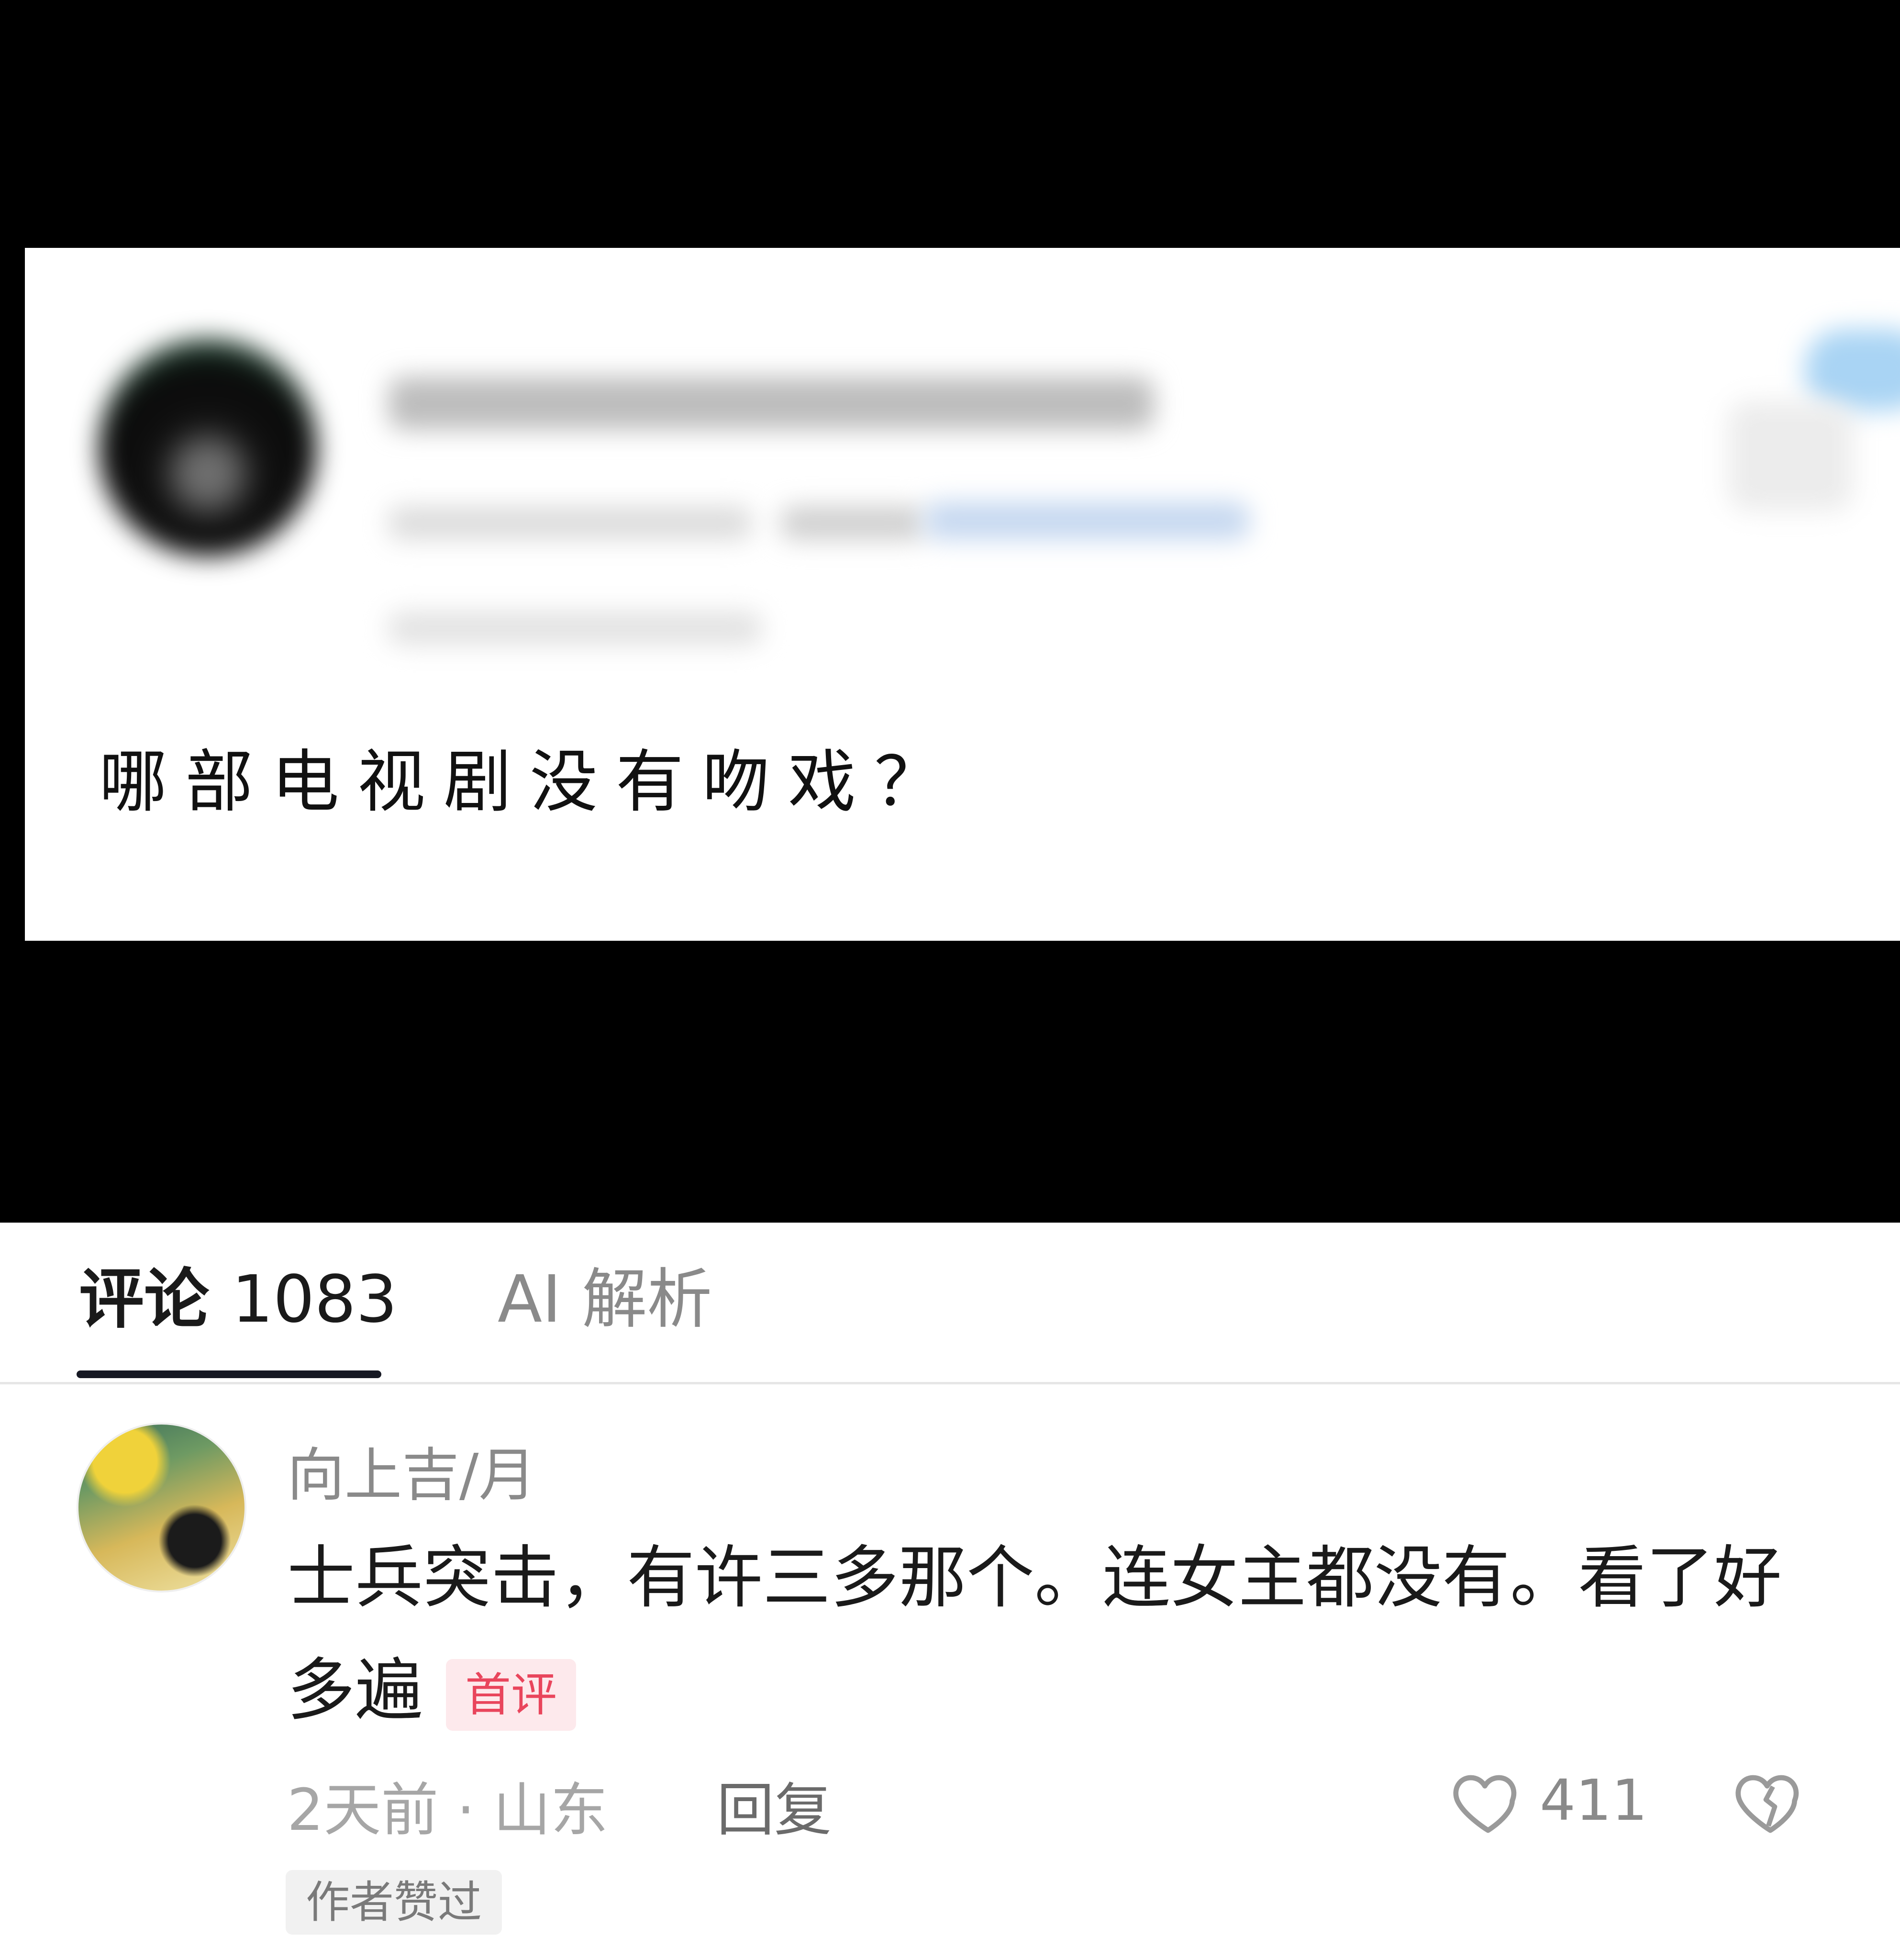  Describe the element at coordinates (774, 1805) in the screenshot. I see `reply-button: 回复` at that location.